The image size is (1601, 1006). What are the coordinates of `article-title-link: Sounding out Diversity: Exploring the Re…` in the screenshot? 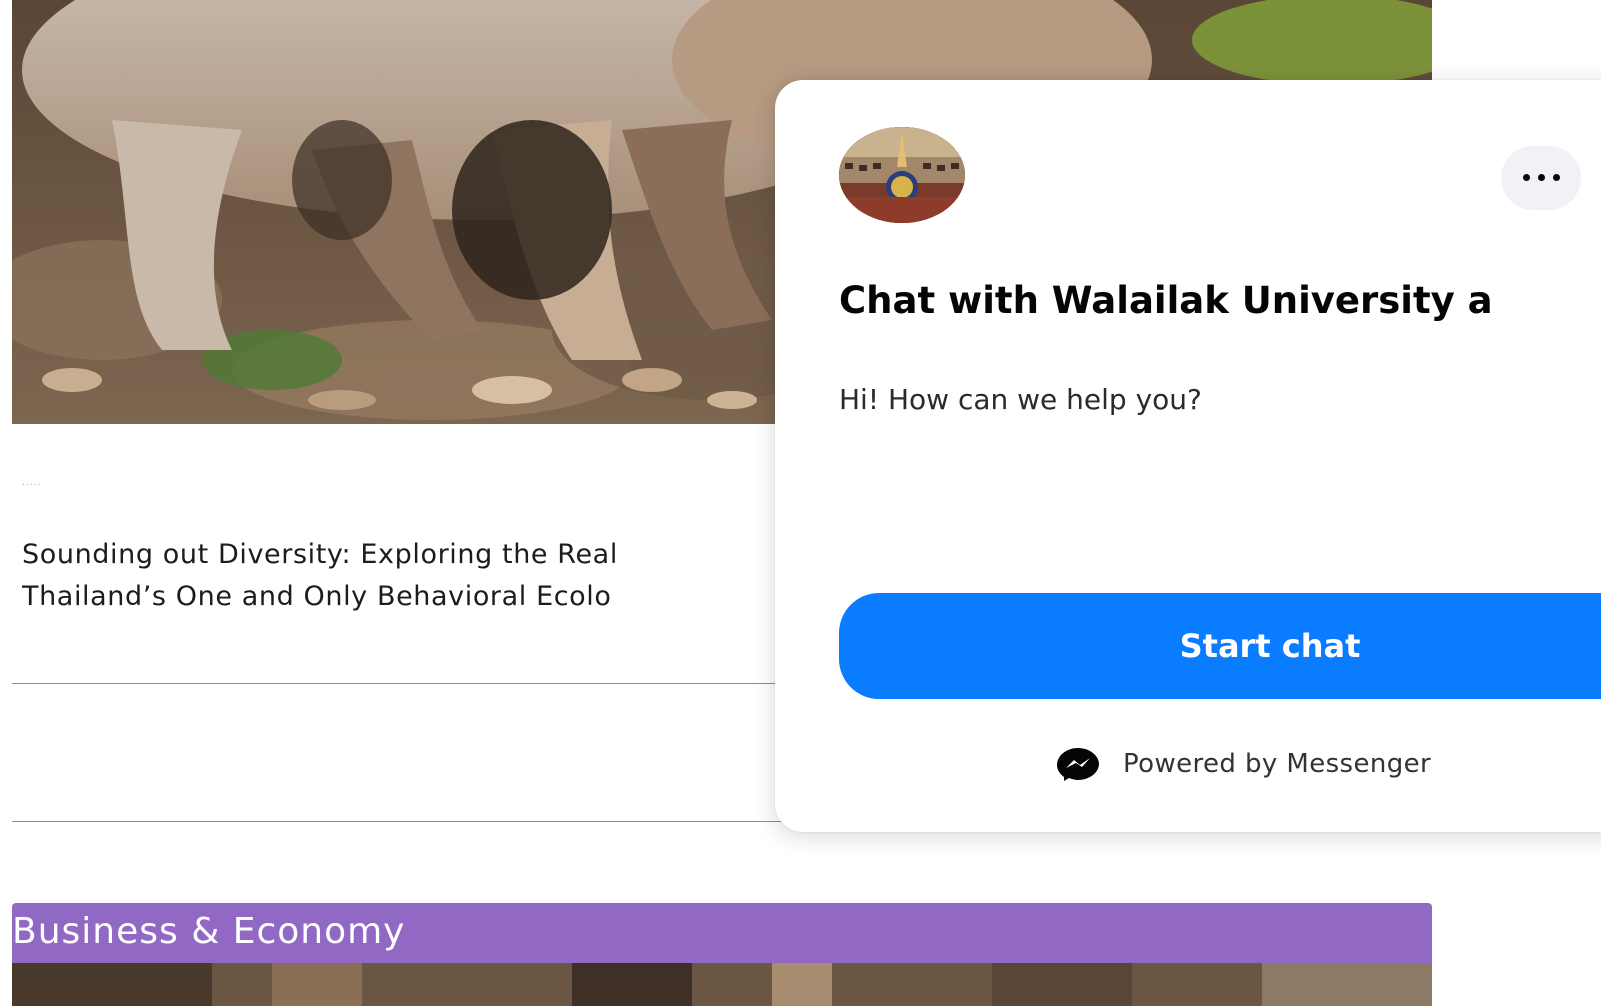 It's located at (402, 576).